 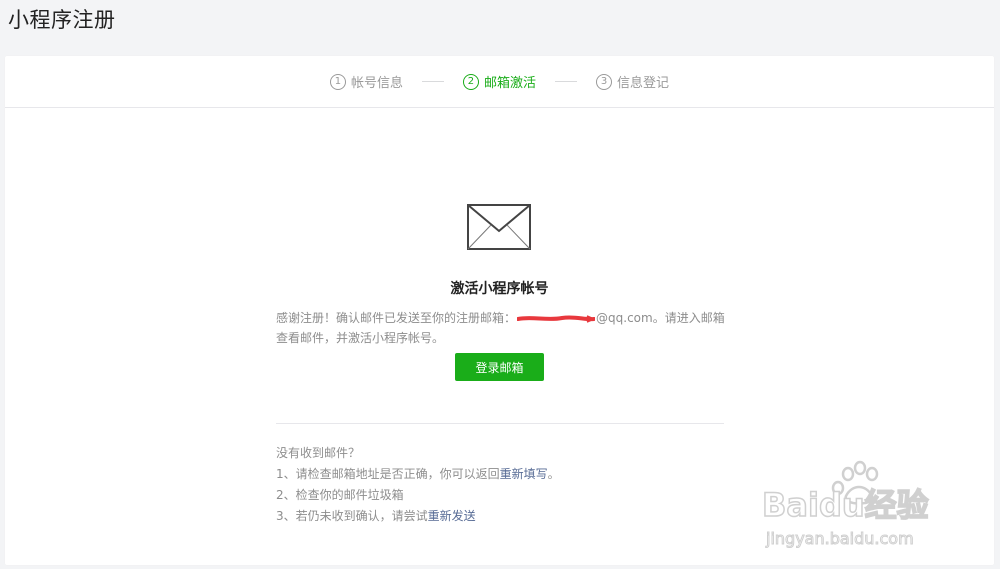 What do you see at coordinates (509, 83) in the screenshot?
I see `step-label: 邮箱激活` at bounding box center [509, 83].